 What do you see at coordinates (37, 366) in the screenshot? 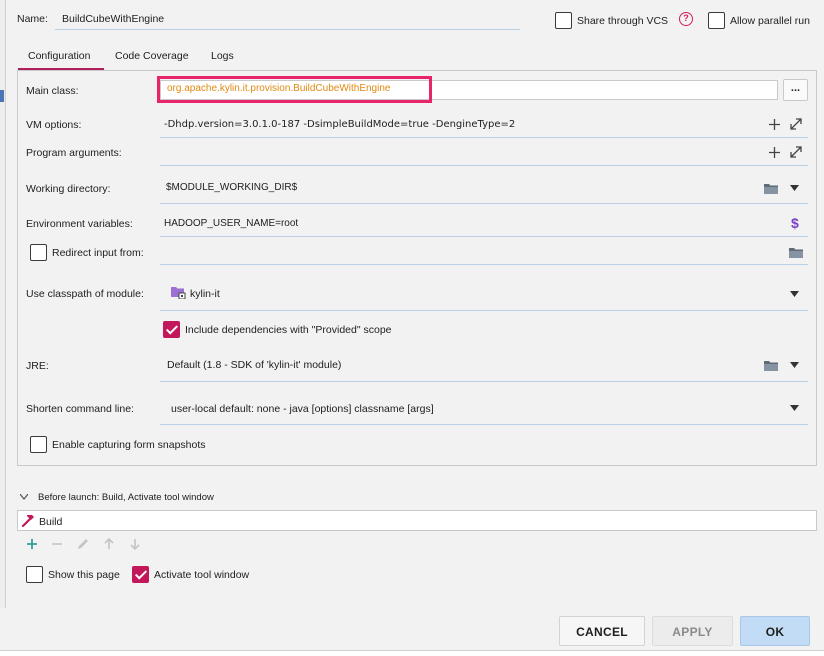
I see `jre-label: JRE:` at bounding box center [37, 366].